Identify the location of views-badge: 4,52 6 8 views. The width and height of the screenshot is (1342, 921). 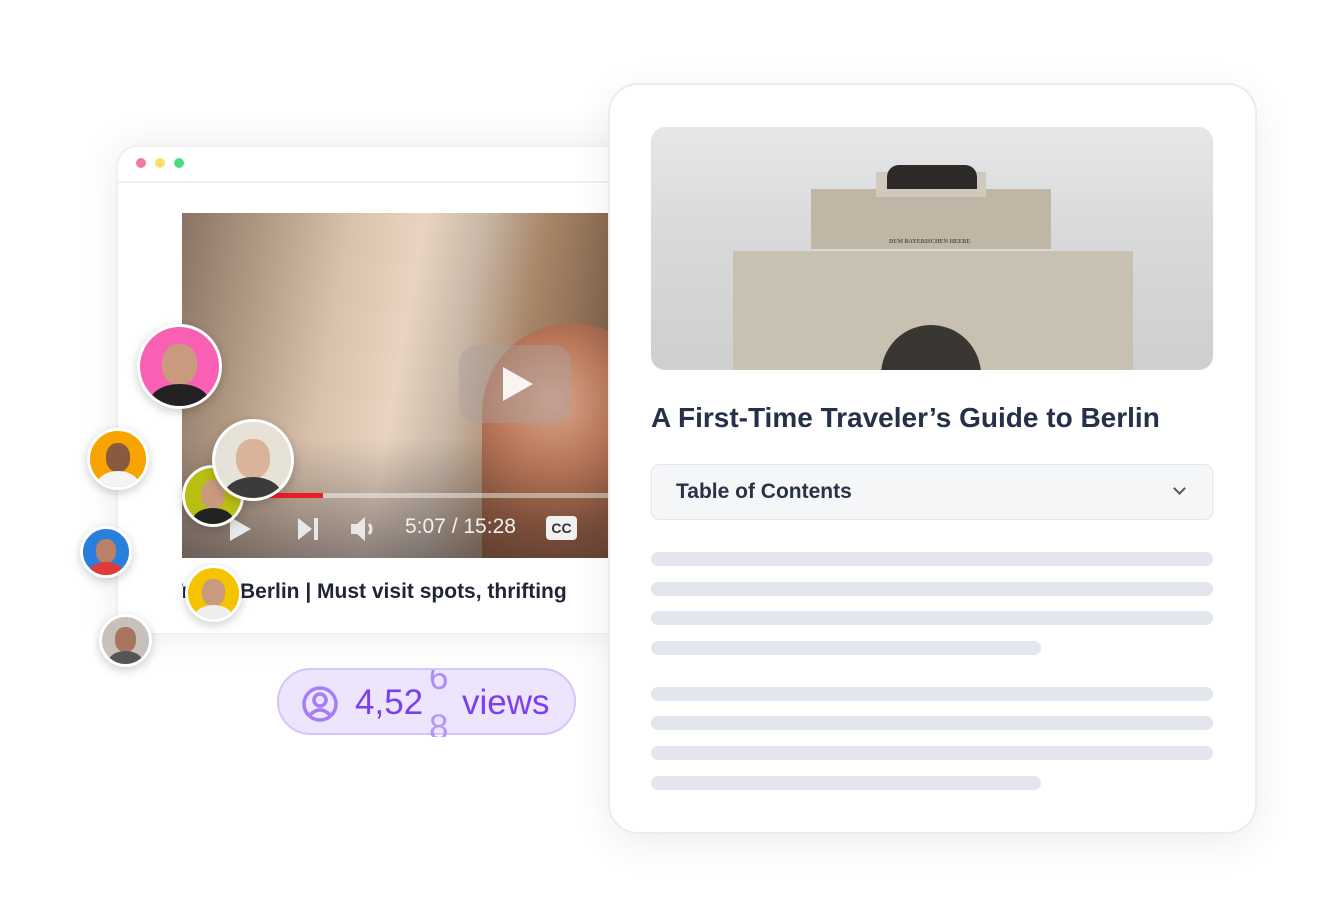
(426, 702).